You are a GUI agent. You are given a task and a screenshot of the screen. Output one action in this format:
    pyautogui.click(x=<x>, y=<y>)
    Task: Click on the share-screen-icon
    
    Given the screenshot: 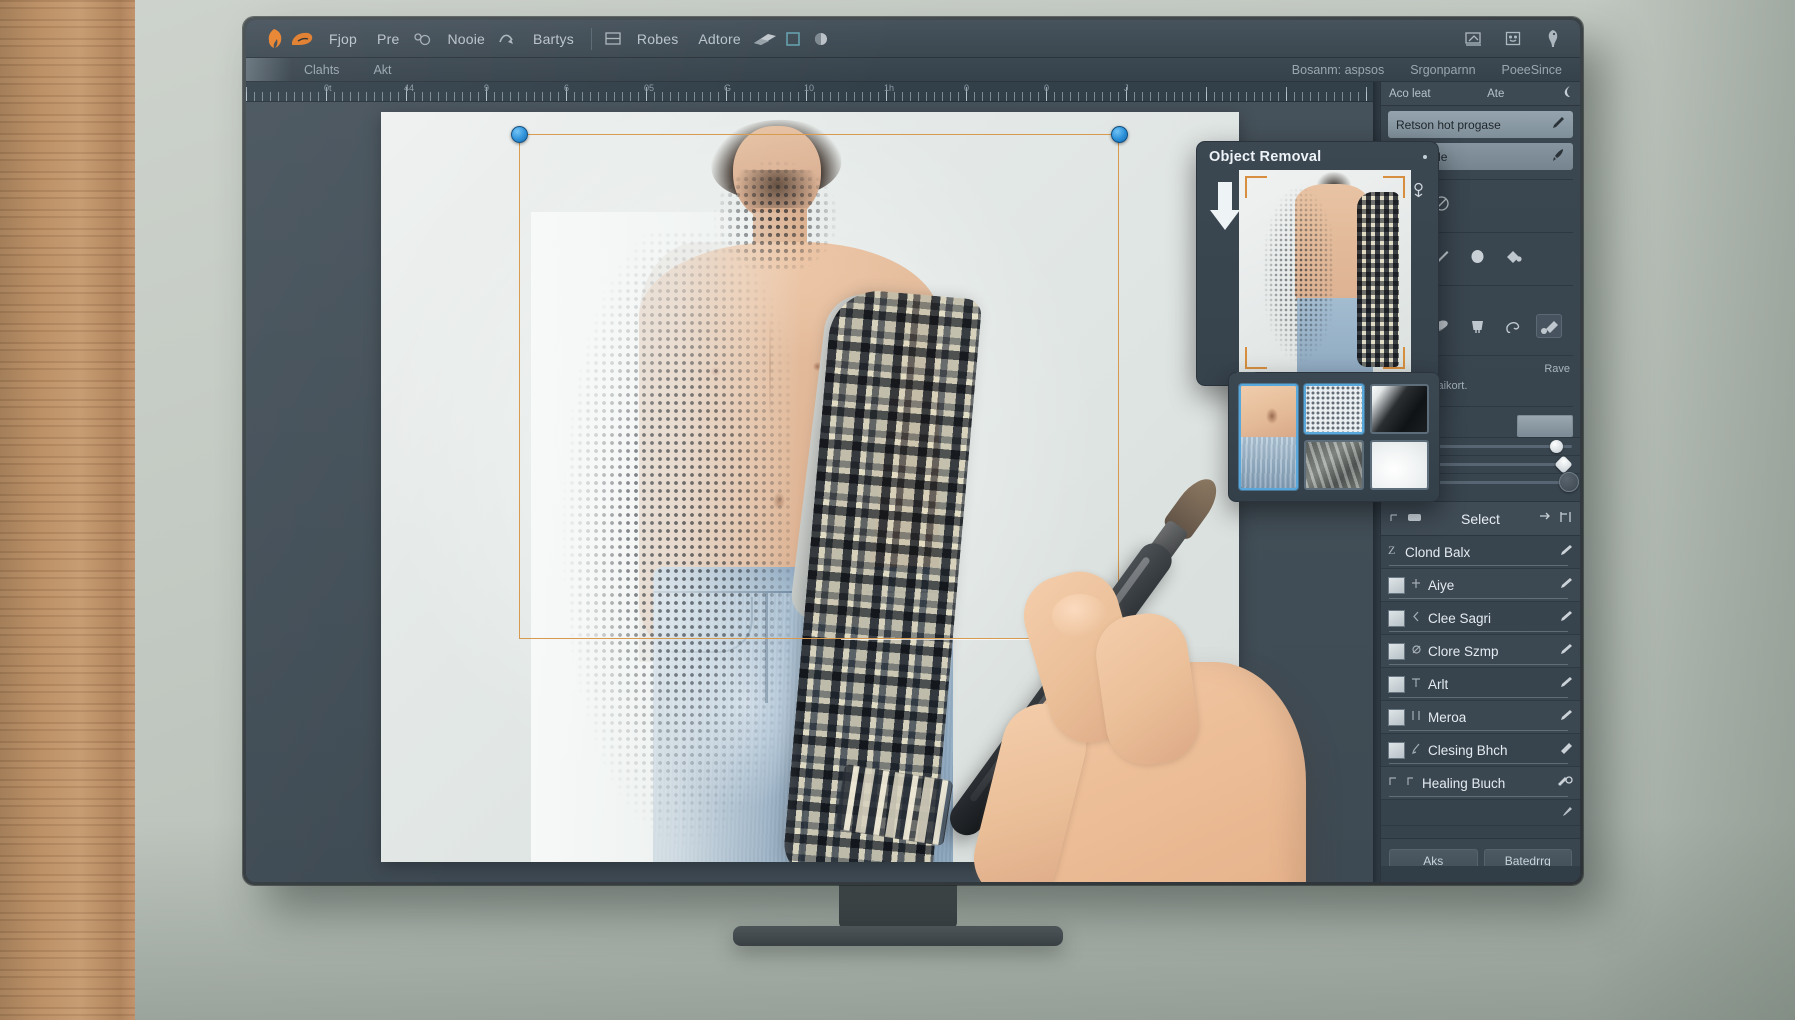 What is the action you would take?
    pyautogui.click(x=1473, y=39)
    